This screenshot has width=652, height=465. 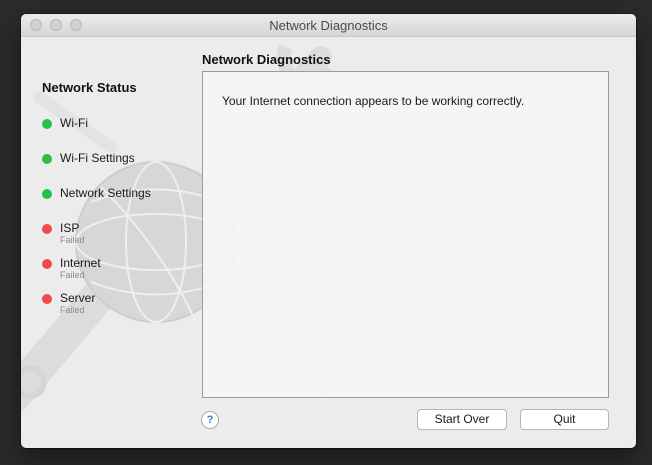 I want to click on title-bar: Network Diagnostics, so click(x=328, y=25).